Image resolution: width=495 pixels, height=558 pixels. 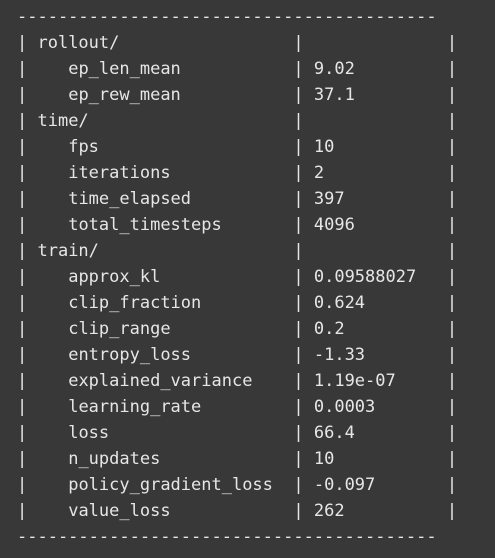 What do you see at coordinates (63, 121) in the screenshot?
I see `section-title: time/` at bounding box center [63, 121].